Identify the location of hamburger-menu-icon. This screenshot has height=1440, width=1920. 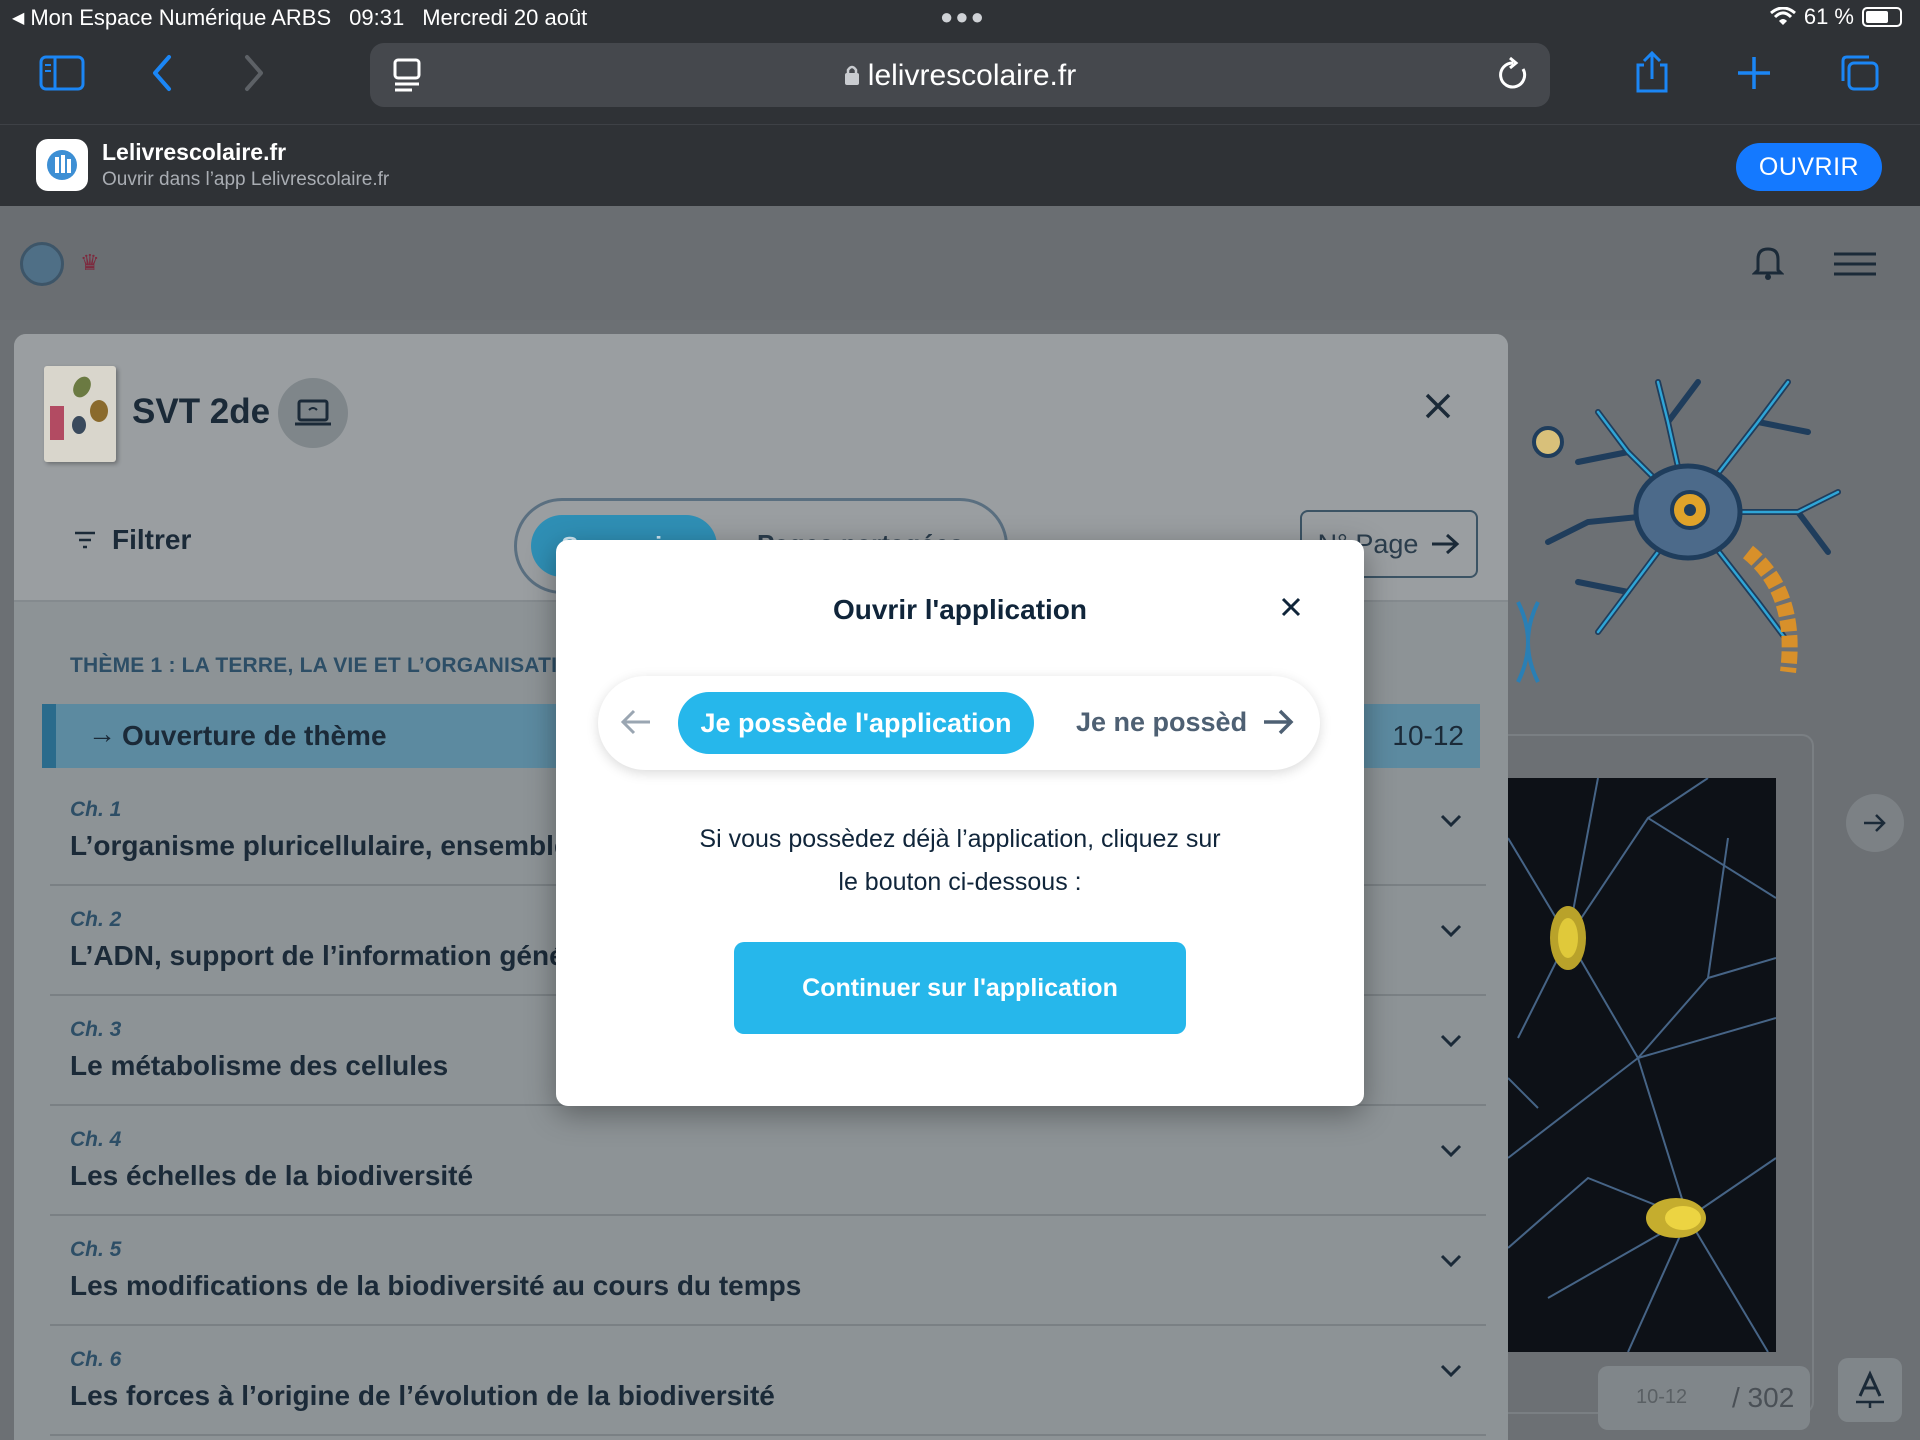
(1855, 266).